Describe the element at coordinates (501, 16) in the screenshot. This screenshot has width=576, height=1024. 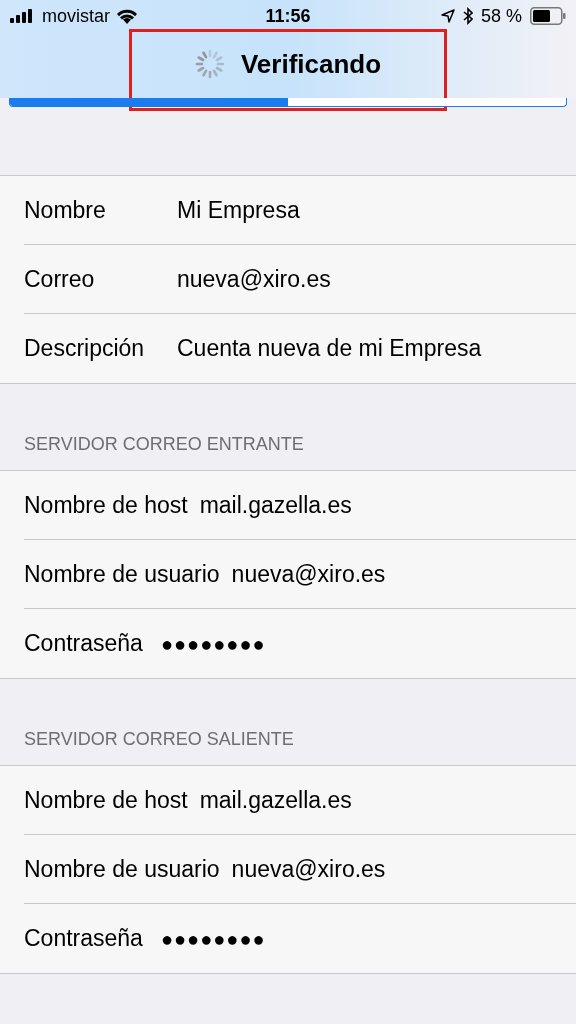
I see `battery-percent: 58 %` at that location.